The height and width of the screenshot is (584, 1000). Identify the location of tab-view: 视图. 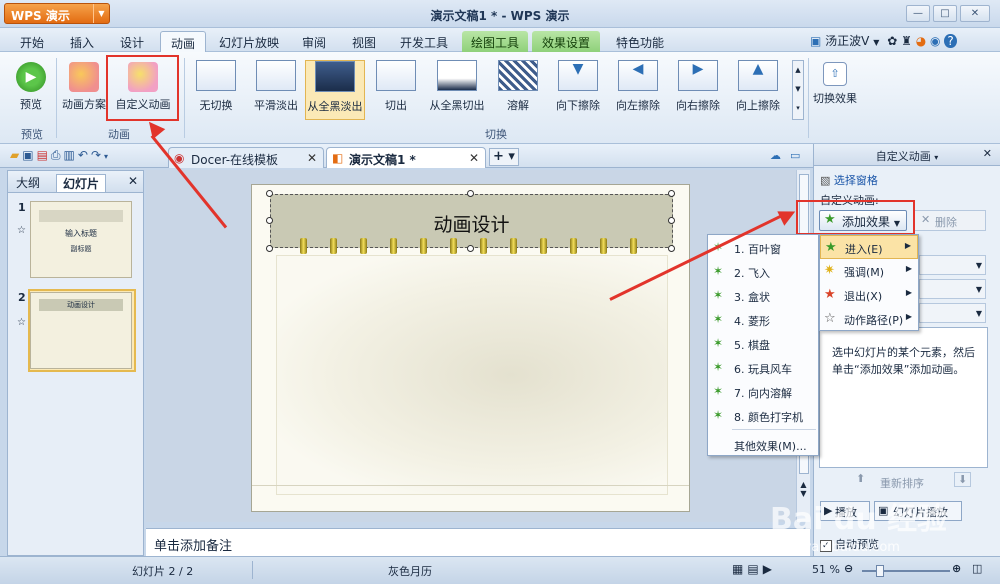
(364, 41).